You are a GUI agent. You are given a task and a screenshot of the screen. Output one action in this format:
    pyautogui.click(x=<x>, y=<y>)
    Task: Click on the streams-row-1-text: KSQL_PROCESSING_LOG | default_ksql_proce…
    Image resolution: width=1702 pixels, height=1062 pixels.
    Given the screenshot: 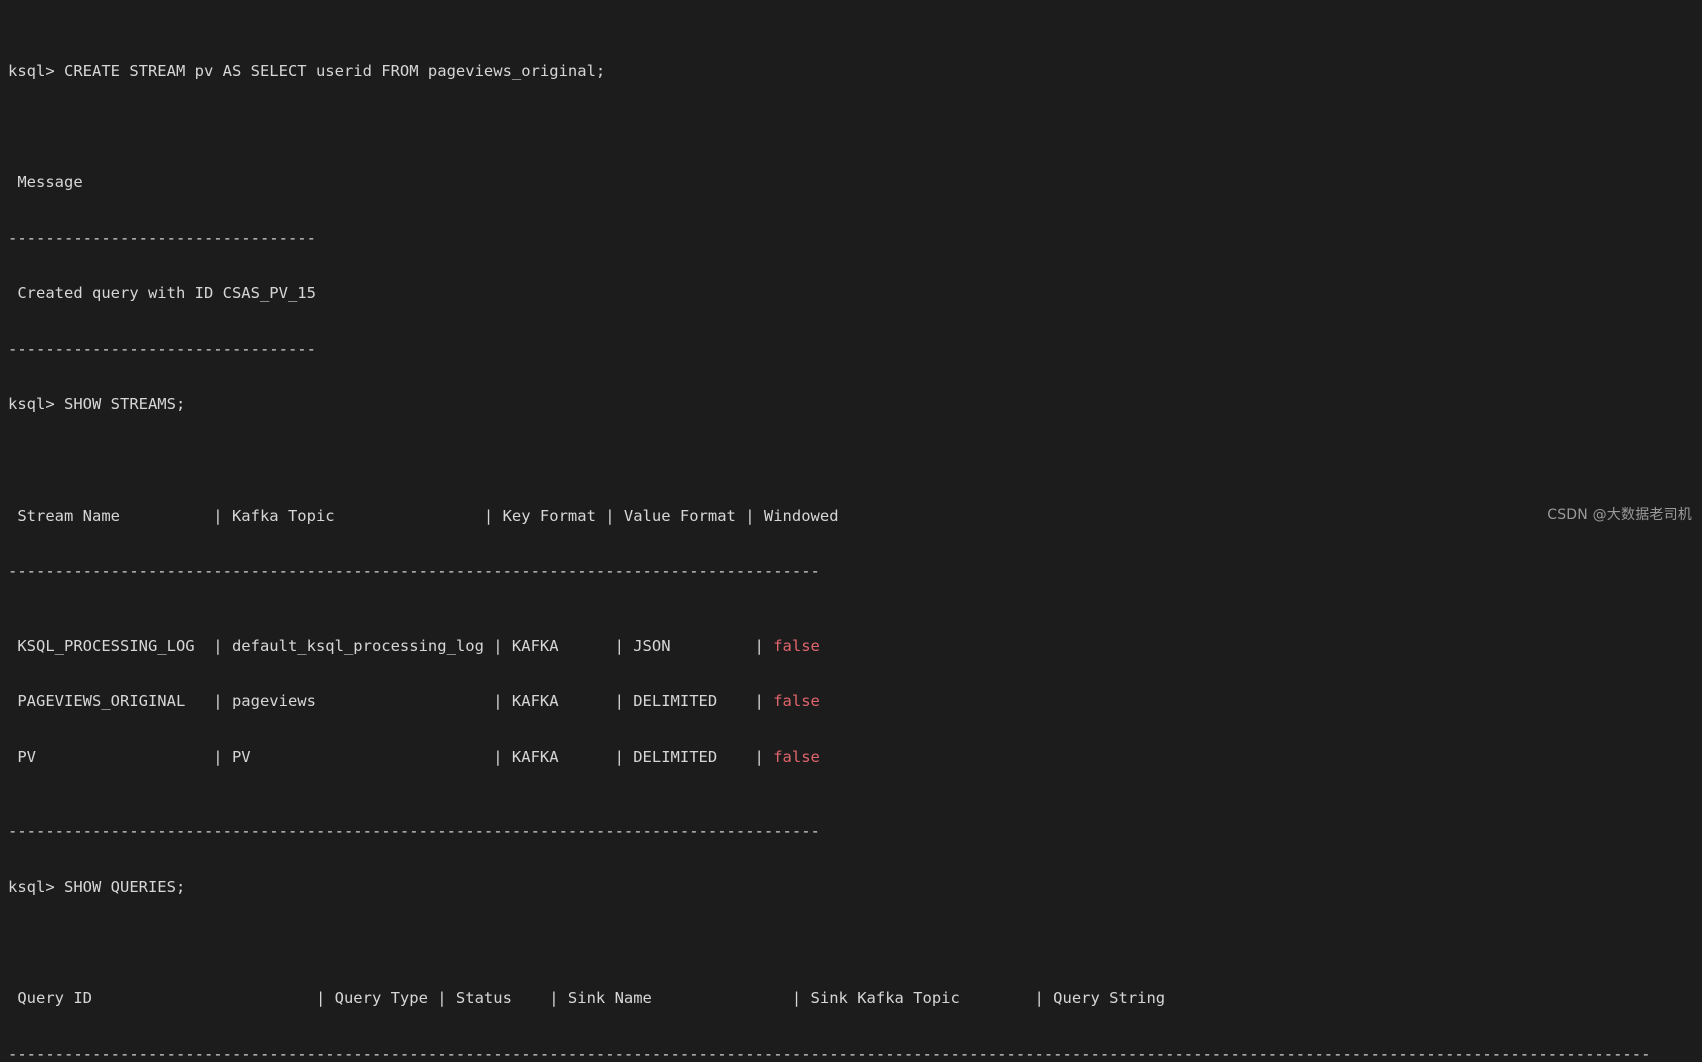 What is the action you would take?
    pyautogui.click(x=391, y=645)
    